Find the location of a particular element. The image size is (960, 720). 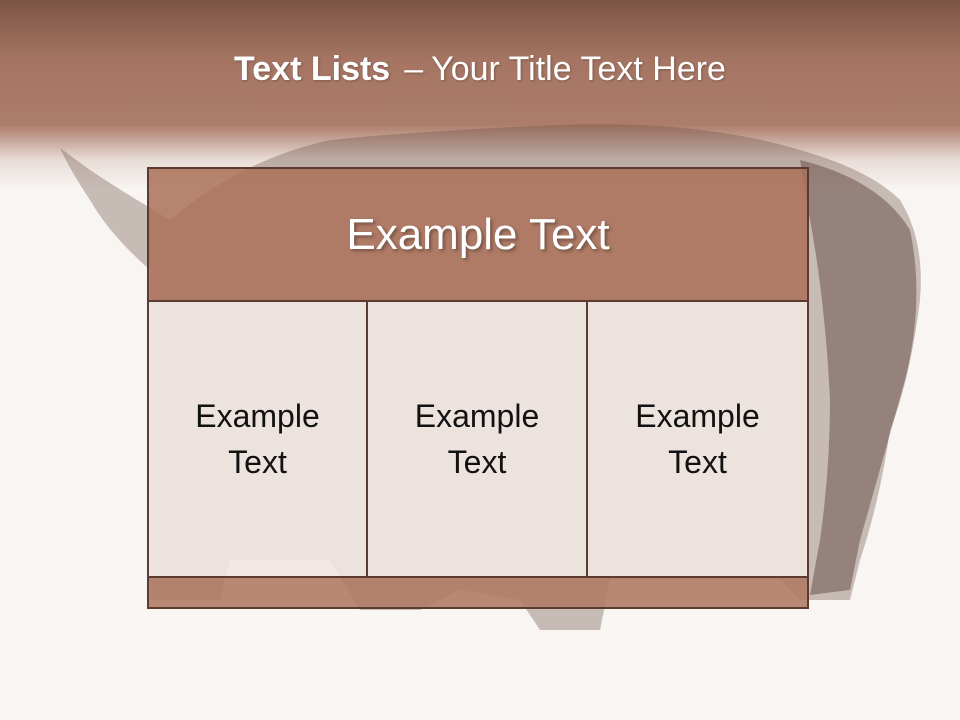

header-cell-text: Example Text is located at coordinates (478, 234).